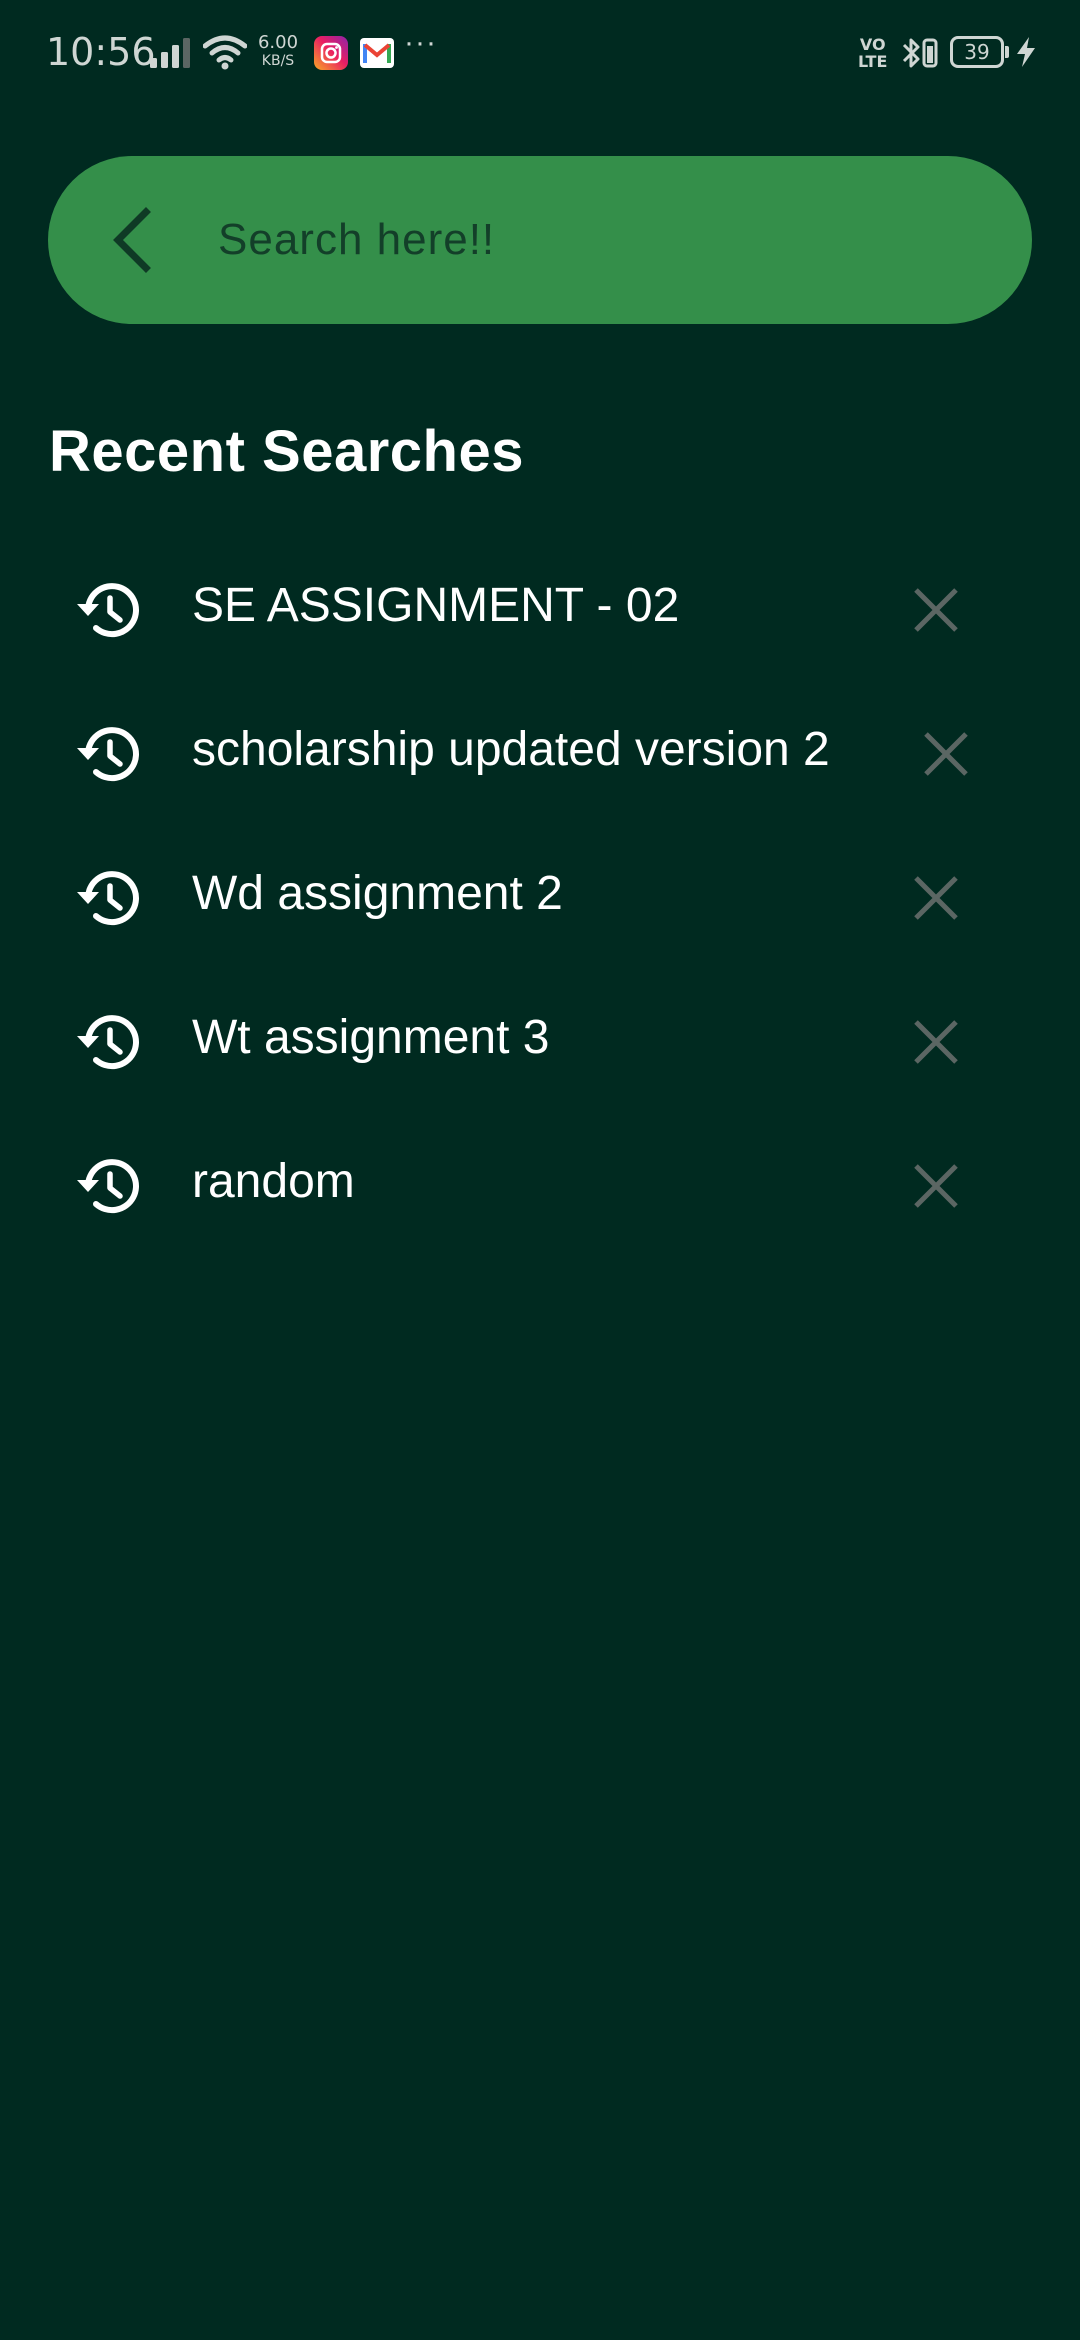 This screenshot has height=2340, width=1080. I want to click on back-button, so click(132, 240).